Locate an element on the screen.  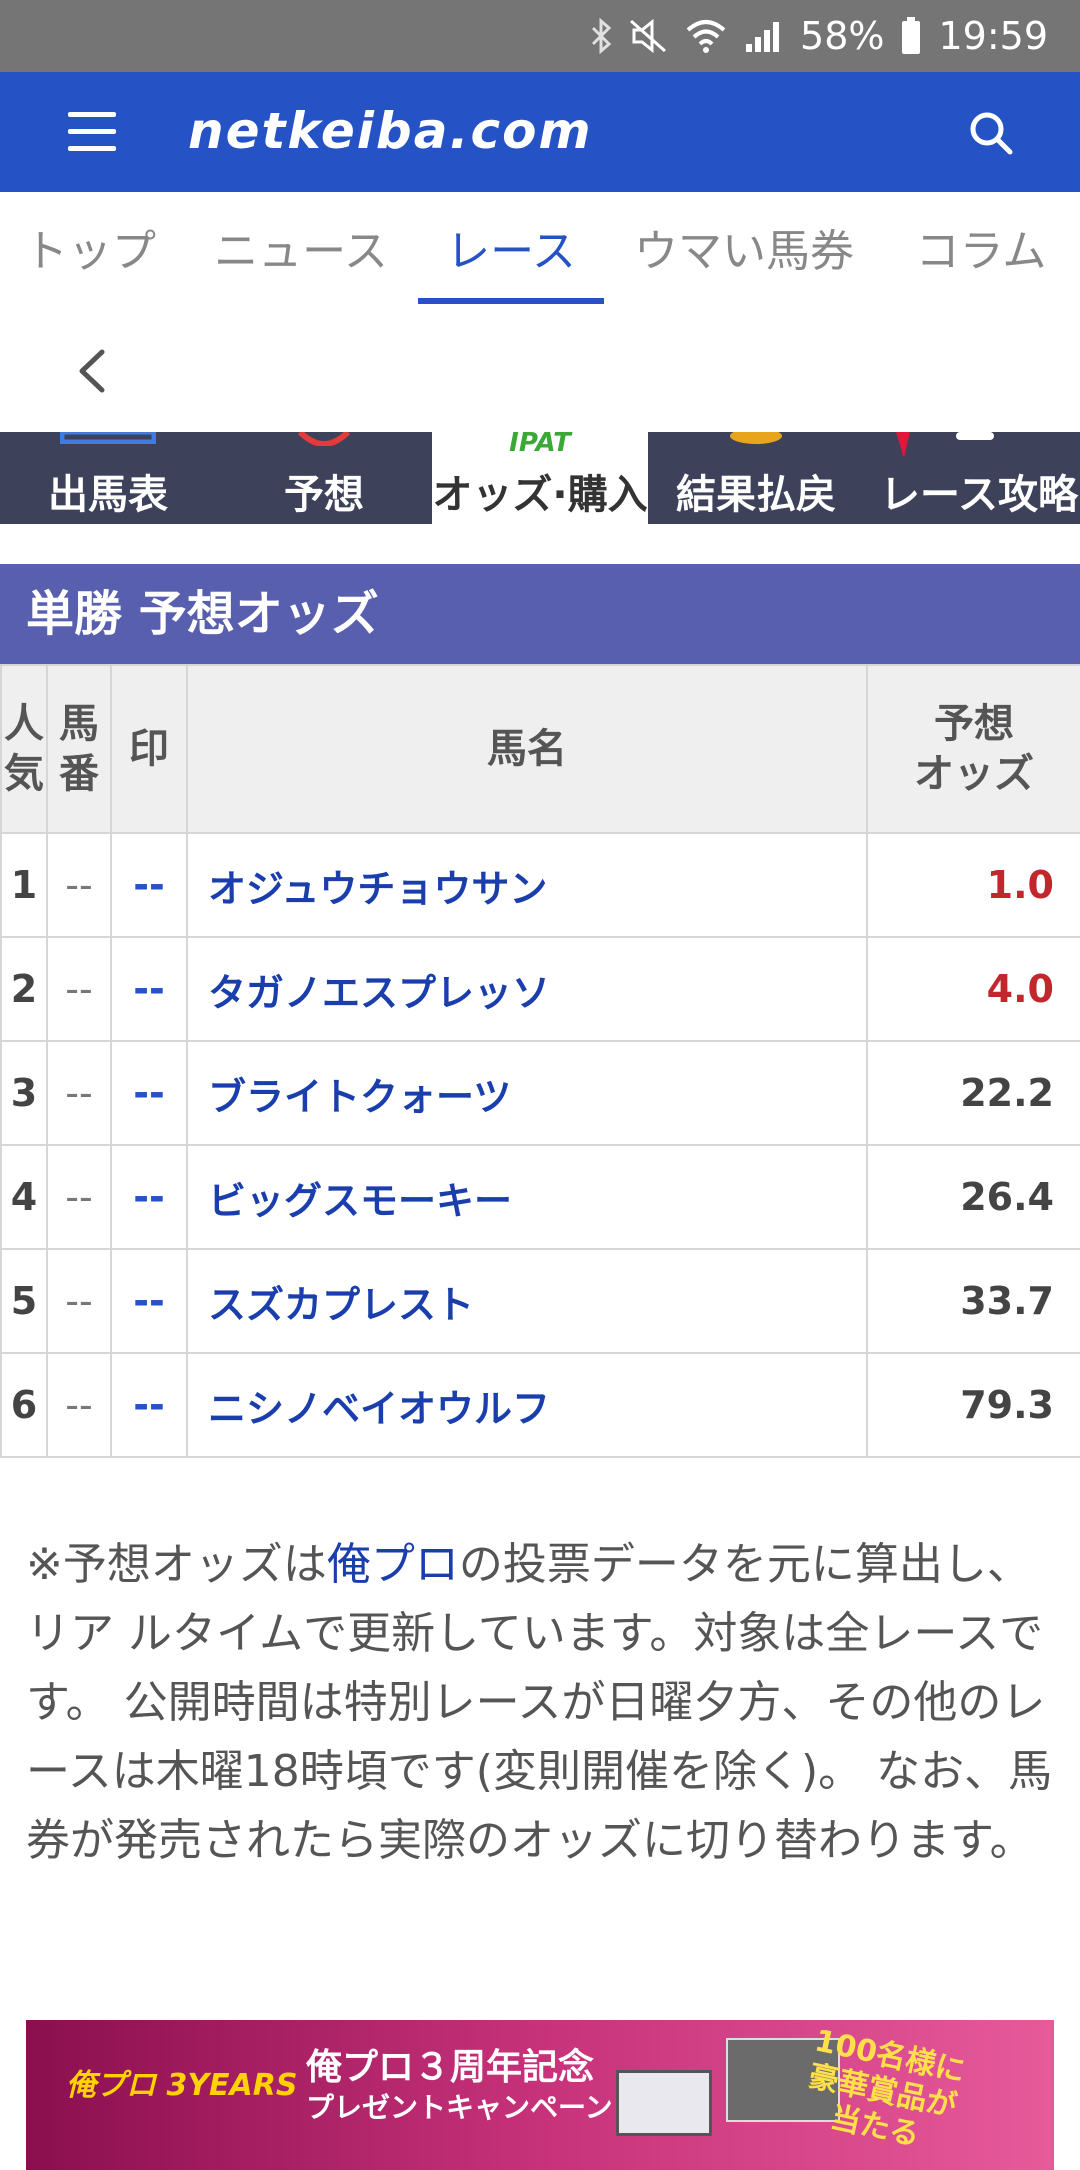
main-nav-tabs: トップ ニュース レース ウマい馬券 コラム is located at coordinates (540, 252).